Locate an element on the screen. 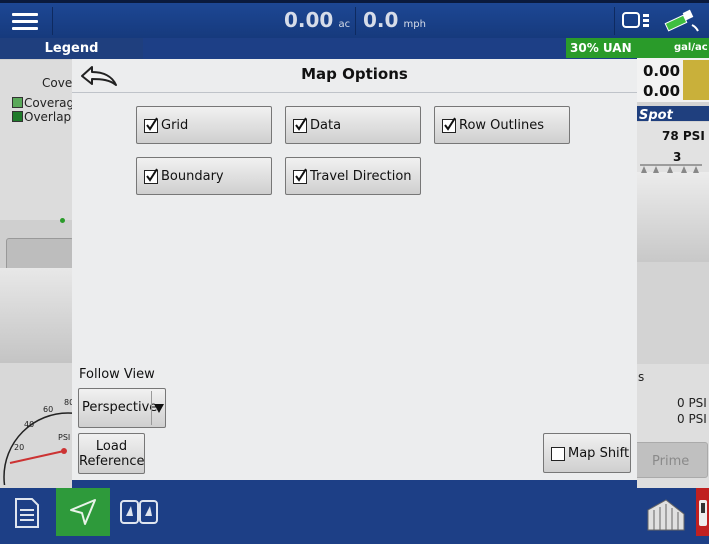 This screenshot has width=709, height=544. title-divider is located at coordinates (354, 92).